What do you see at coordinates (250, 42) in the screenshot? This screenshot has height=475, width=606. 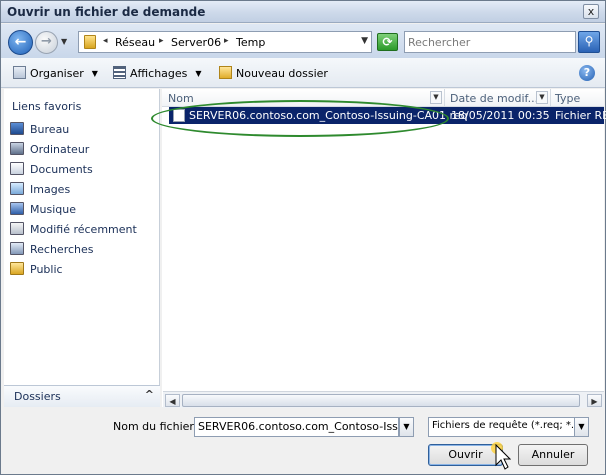 I see `breadcrumb-temp: Temp` at bounding box center [250, 42].